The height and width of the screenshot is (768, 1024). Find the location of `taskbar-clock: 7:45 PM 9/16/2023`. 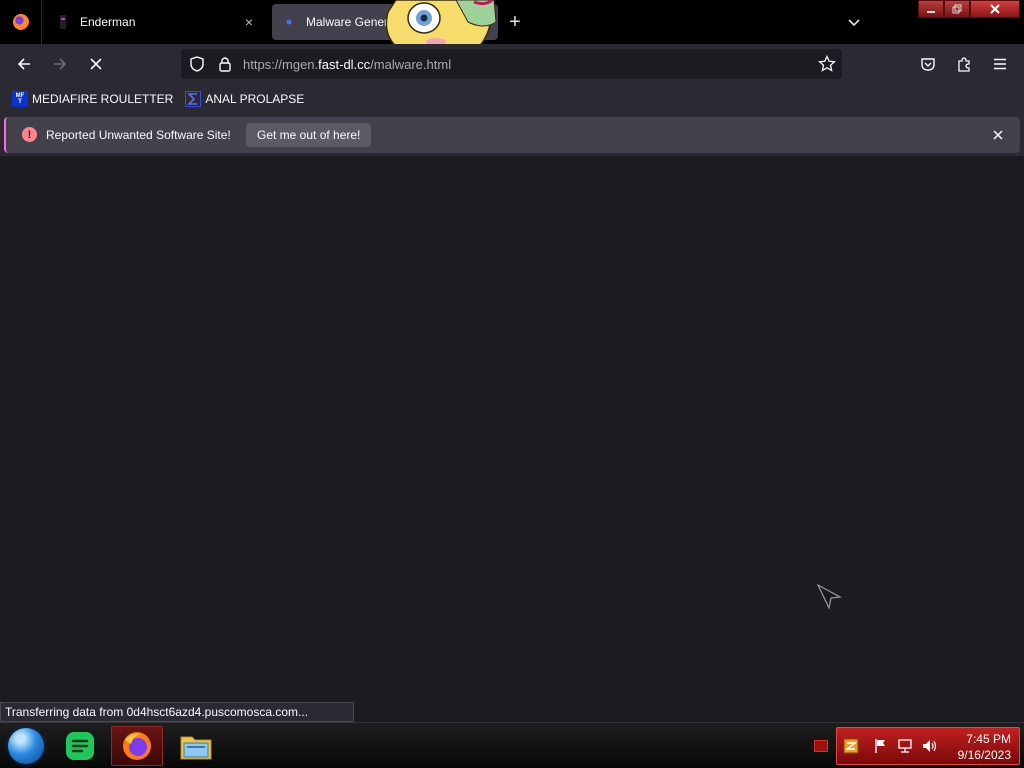

taskbar-clock: 7:45 PM 9/16/2023 is located at coordinates (984, 747).